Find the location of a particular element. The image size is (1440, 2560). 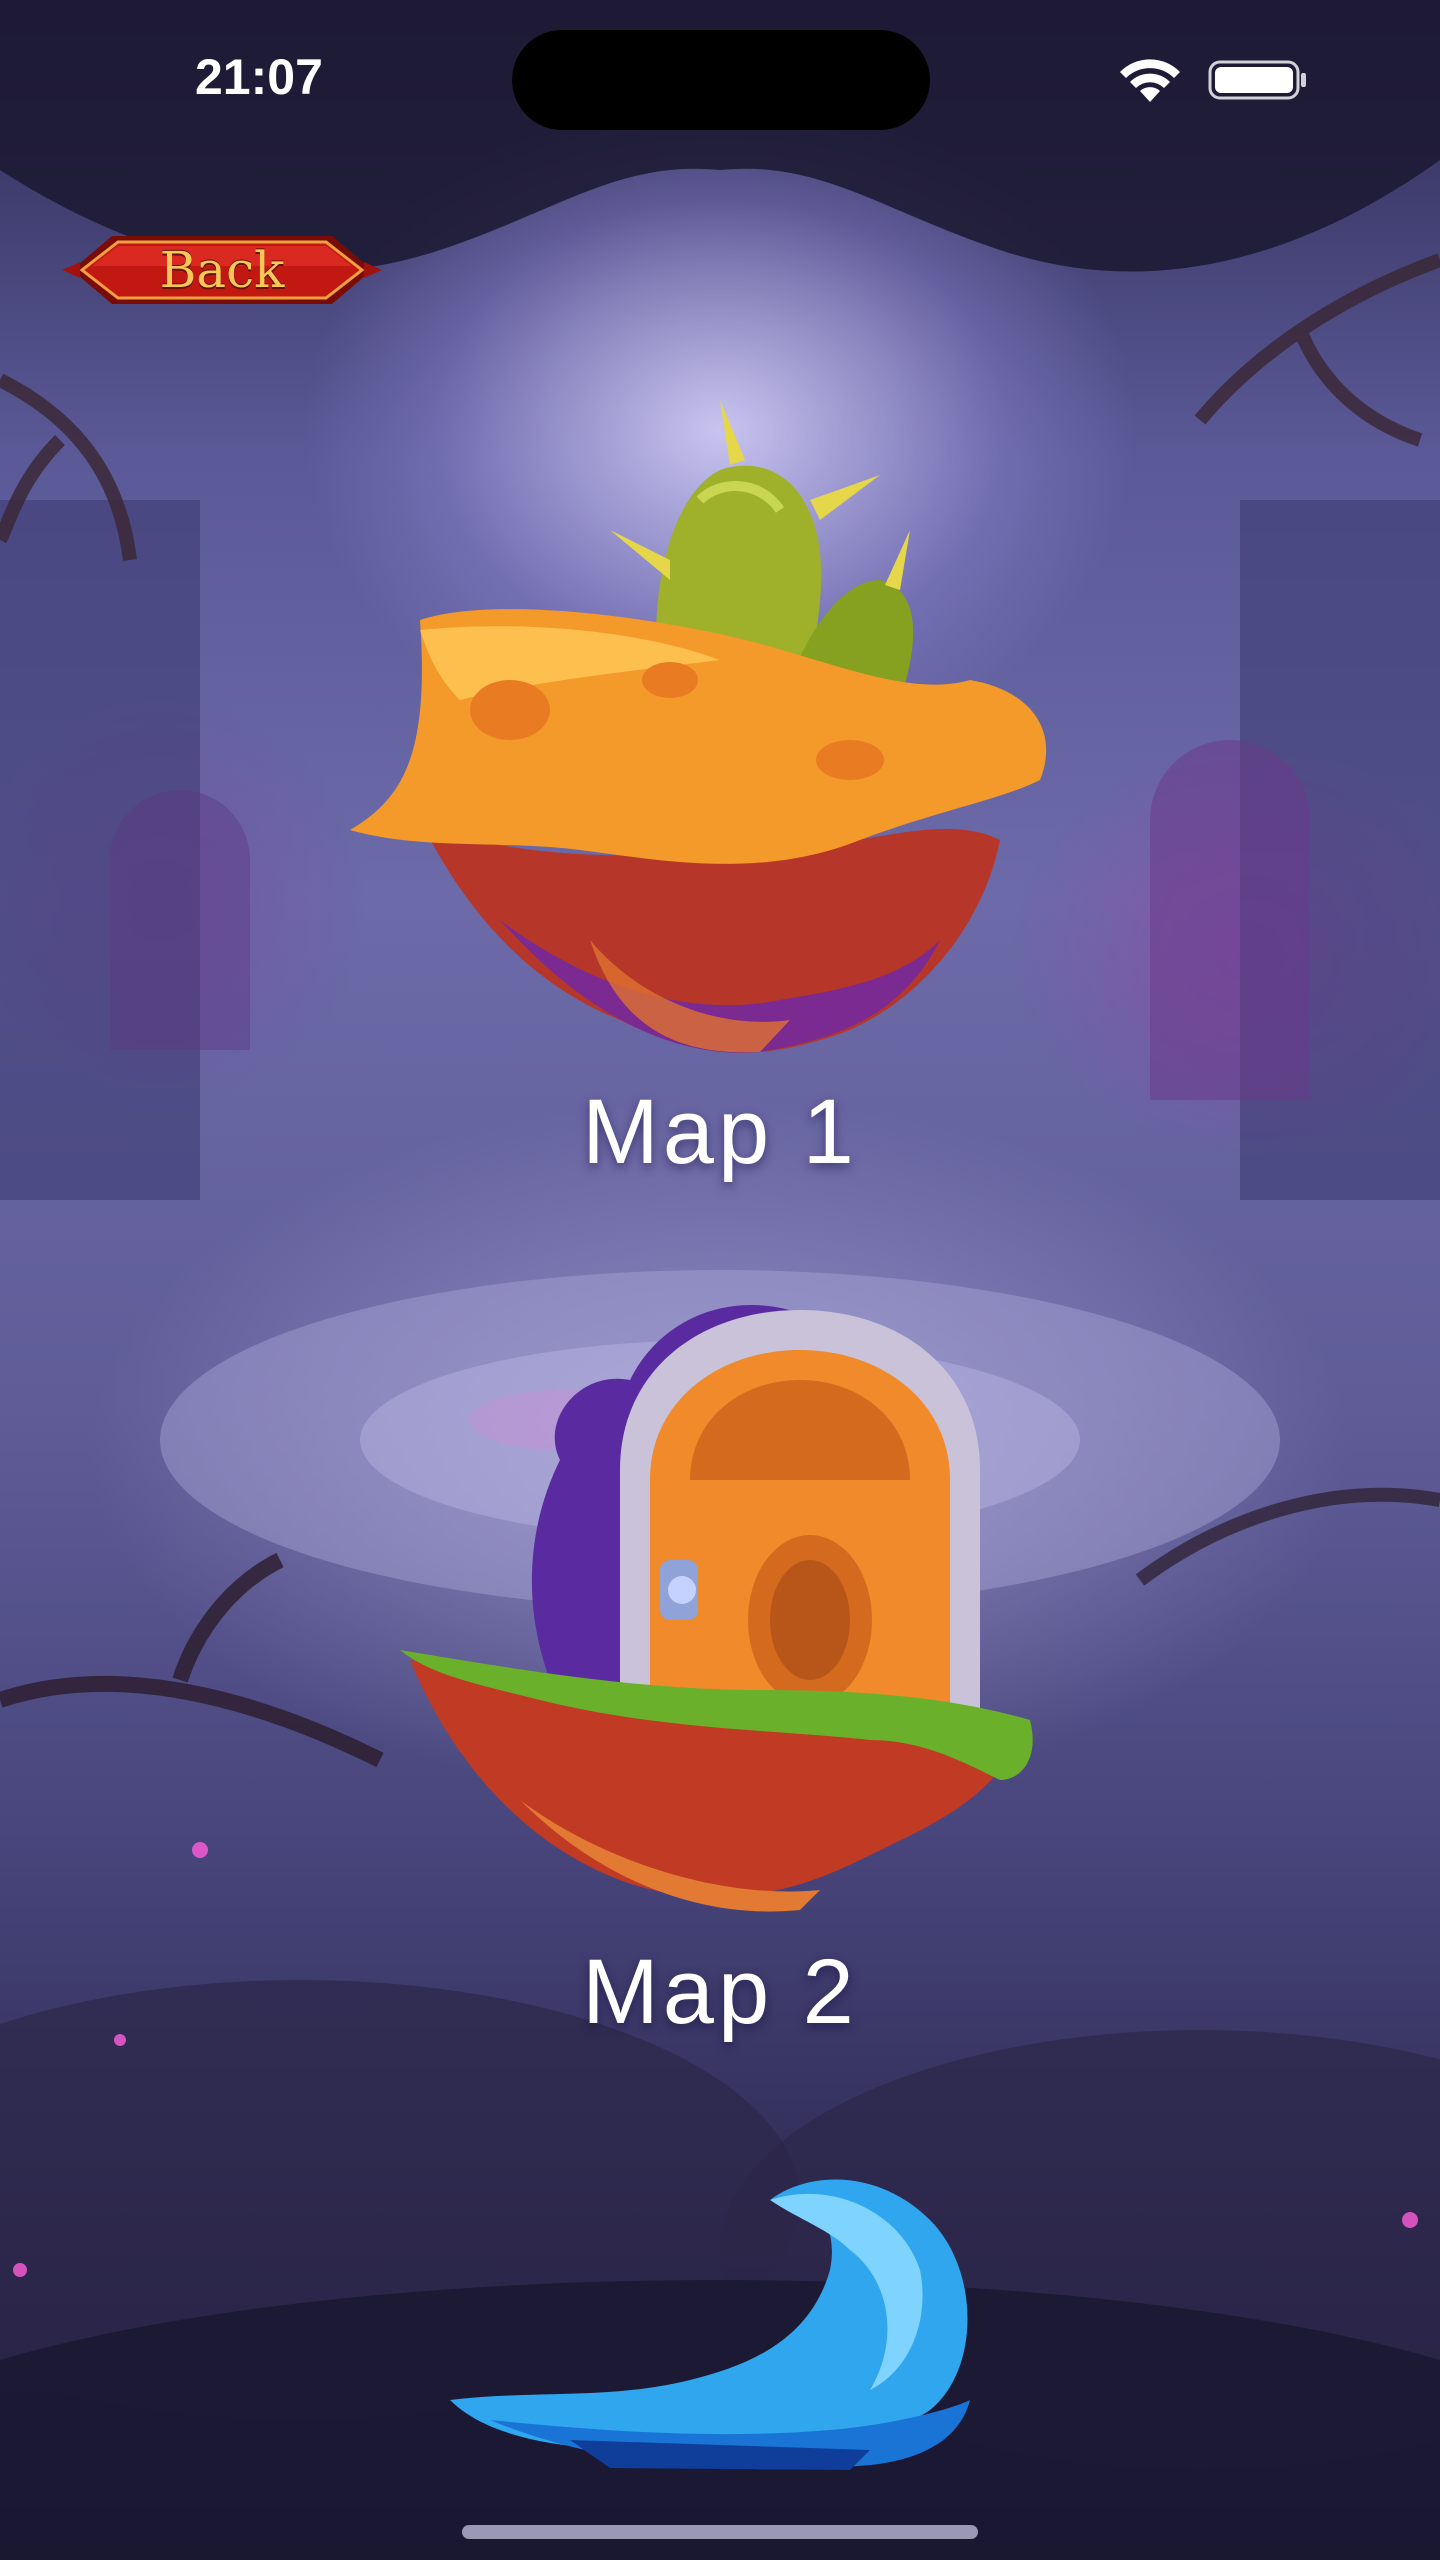

map-1-label: Map 1 is located at coordinates (720, 1132).